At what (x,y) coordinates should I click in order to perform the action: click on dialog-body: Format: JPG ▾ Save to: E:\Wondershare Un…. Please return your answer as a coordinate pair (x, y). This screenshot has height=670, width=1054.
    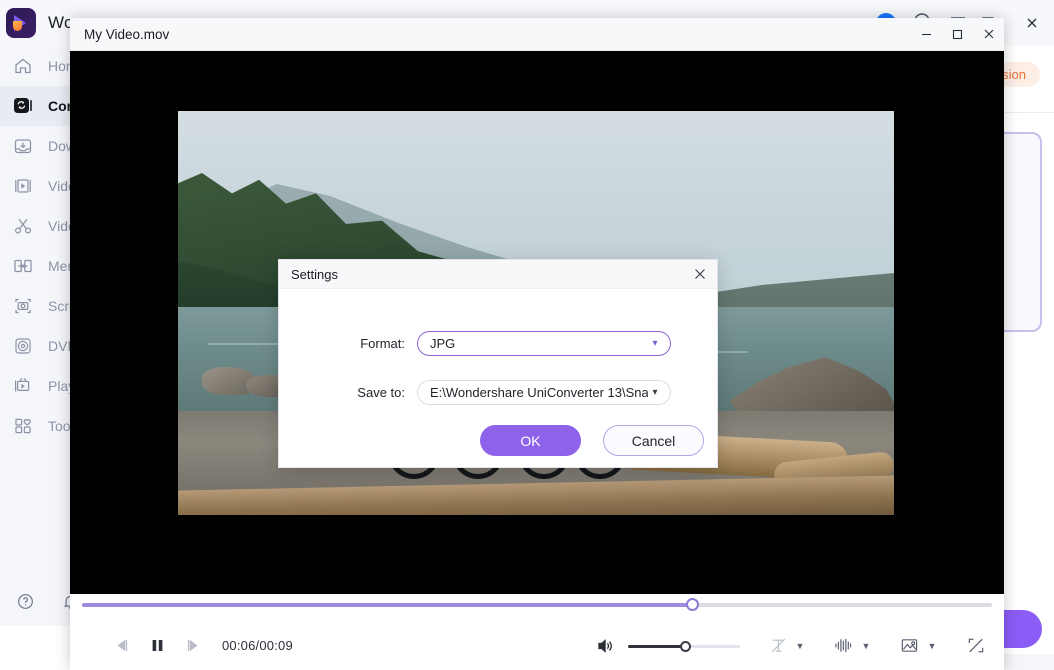
    Looking at the image, I should click on (498, 379).